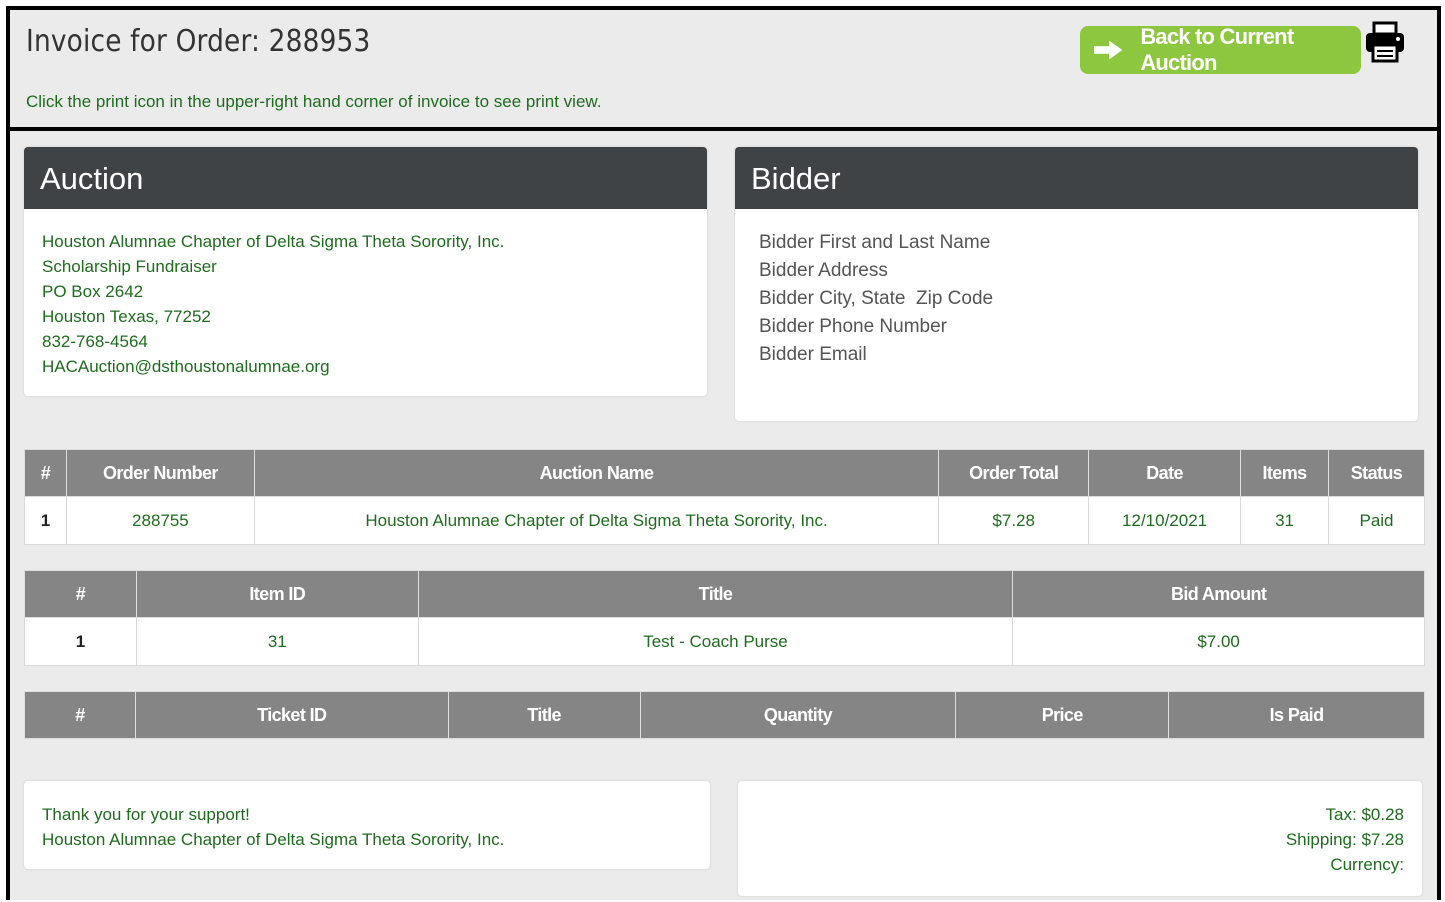 This screenshot has width=1445, height=902. Describe the element at coordinates (1165, 473) in the screenshot. I see `col-header-date: Date` at that location.